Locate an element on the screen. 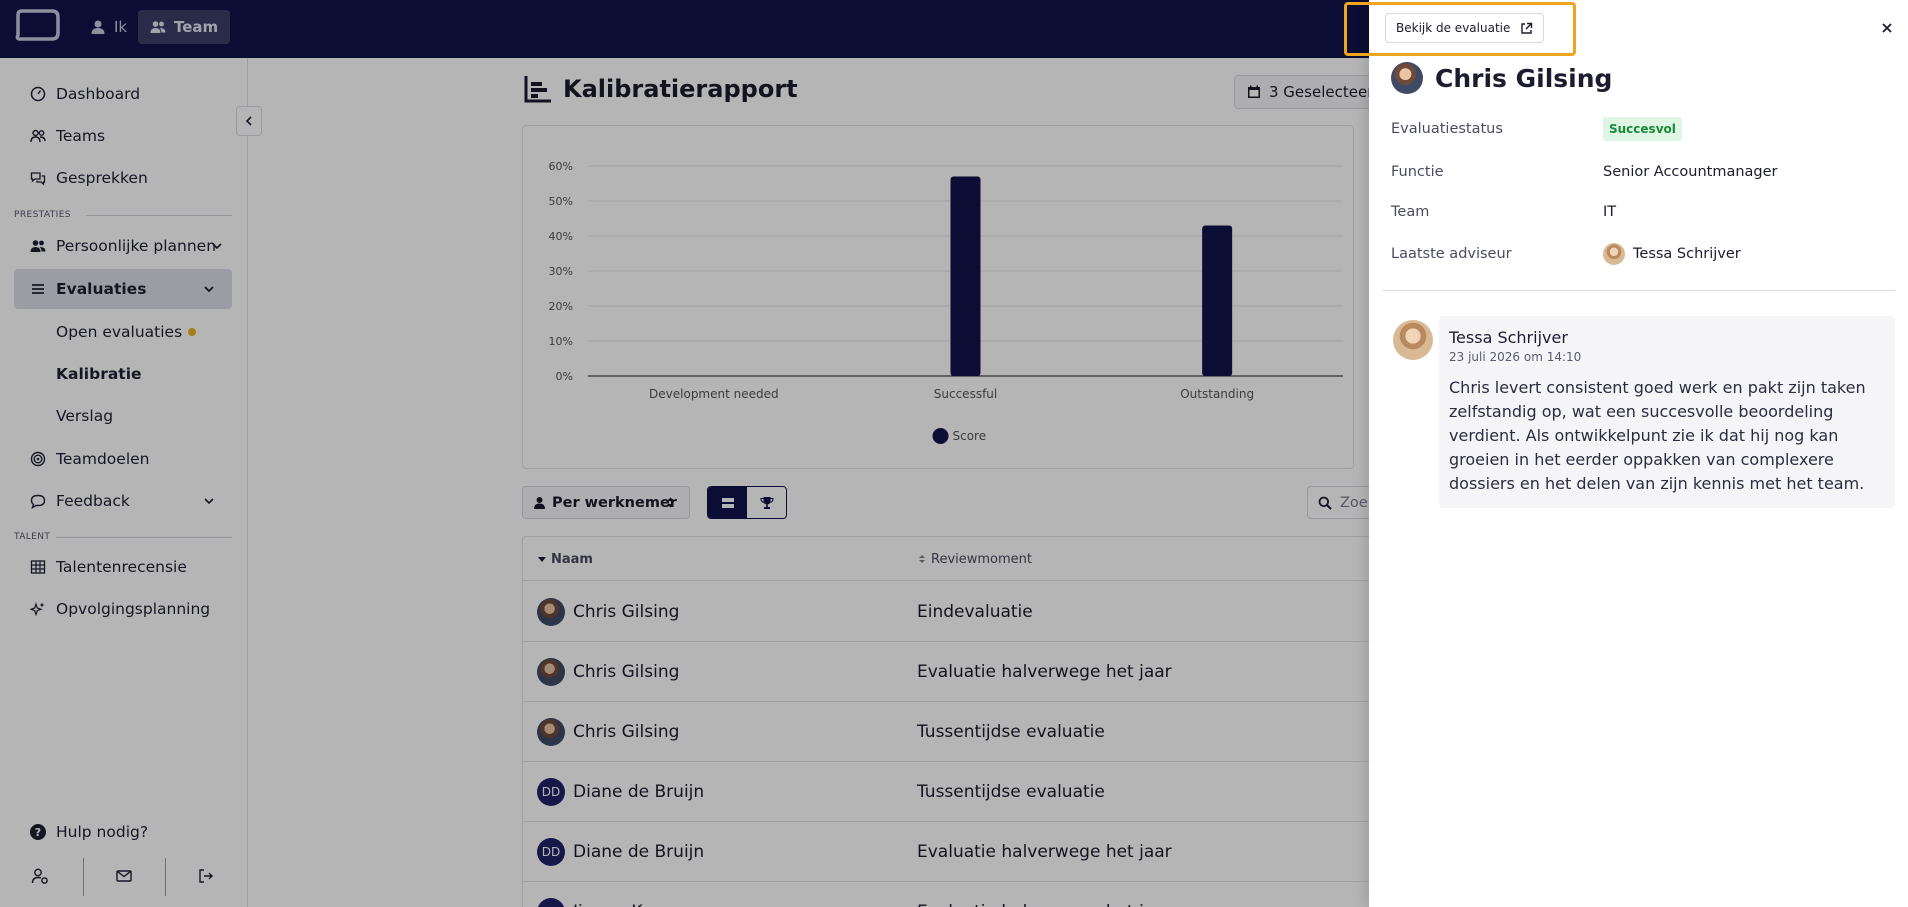 This screenshot has height=907, width=1908. sidebar-item-feedback: Feedback is located at coordinates (123, 501).